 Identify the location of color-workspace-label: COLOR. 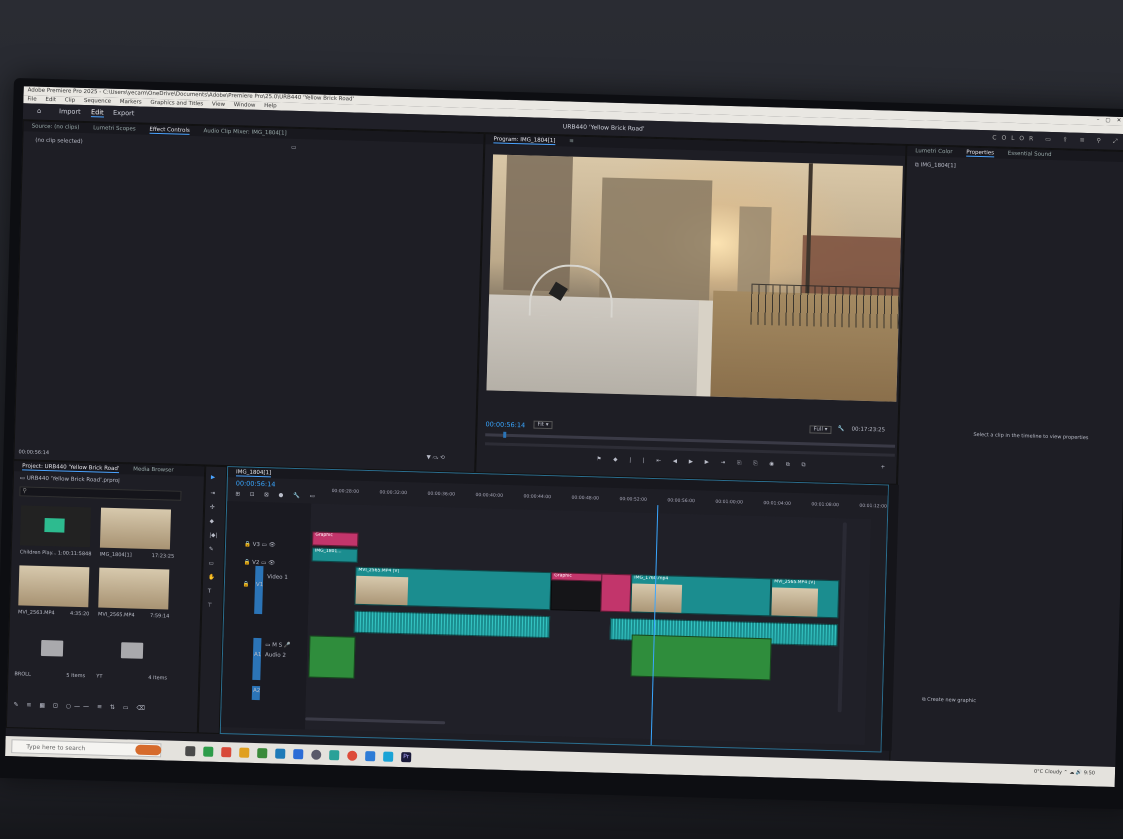
(1015, 138).